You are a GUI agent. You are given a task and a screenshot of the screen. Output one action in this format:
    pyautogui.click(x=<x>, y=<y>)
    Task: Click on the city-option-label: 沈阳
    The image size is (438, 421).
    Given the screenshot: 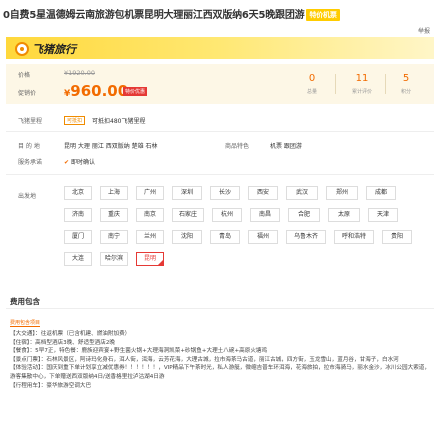 What is the action you would take?
    pyautogui.click(x=186, y=236)
    